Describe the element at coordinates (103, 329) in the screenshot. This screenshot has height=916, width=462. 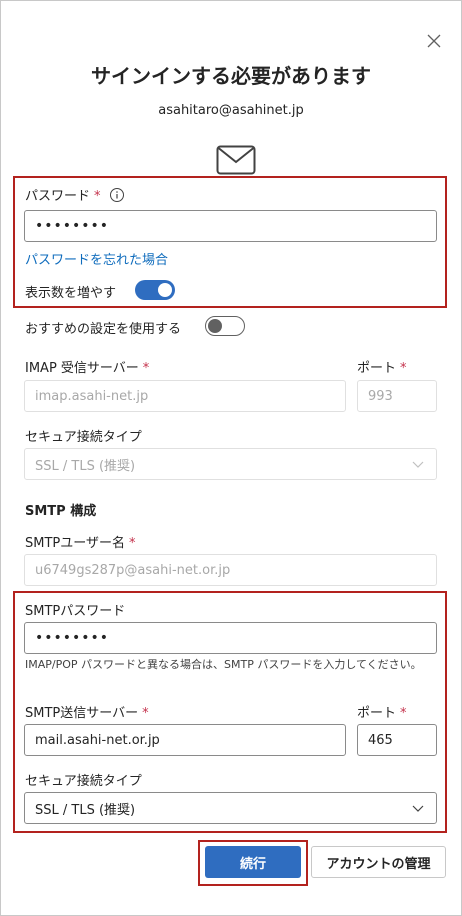
I see `recommended-settings-label: おすすめの設定を使用する` at that location.